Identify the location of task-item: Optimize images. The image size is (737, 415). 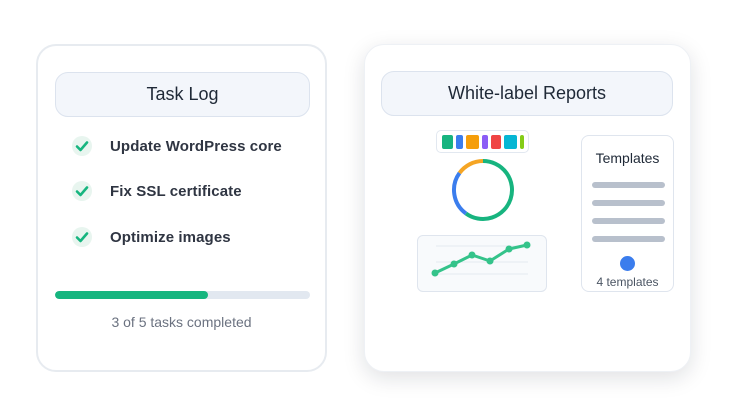
(151, 237).